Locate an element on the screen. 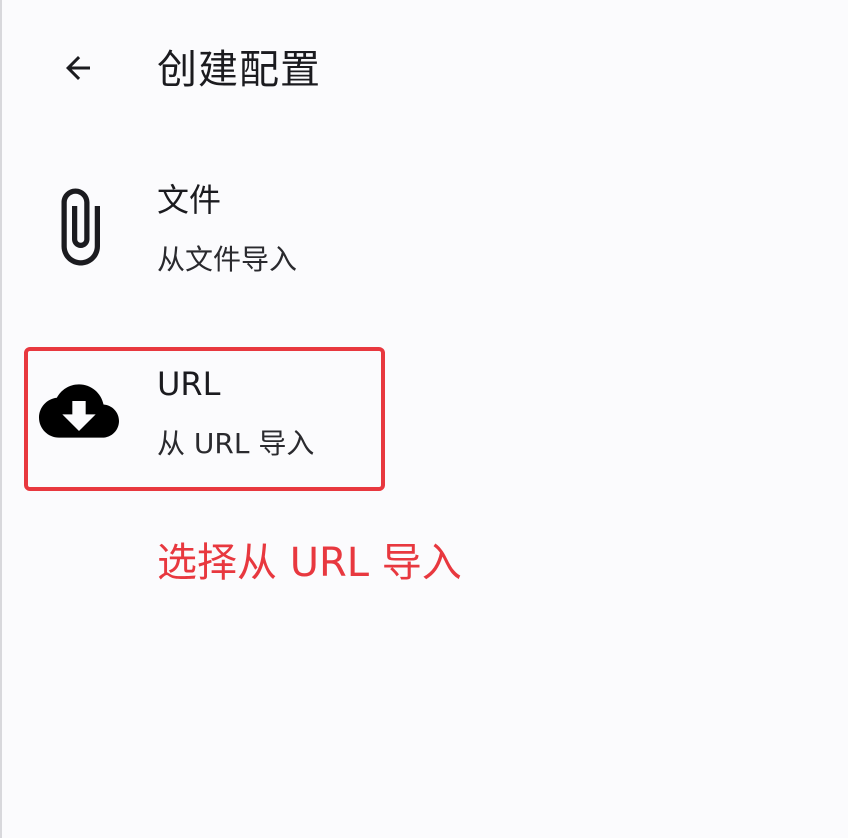 Image resolution: width=848 pixels, height=838 pixels. left-edge-divider is located at coordinates (1, 419).